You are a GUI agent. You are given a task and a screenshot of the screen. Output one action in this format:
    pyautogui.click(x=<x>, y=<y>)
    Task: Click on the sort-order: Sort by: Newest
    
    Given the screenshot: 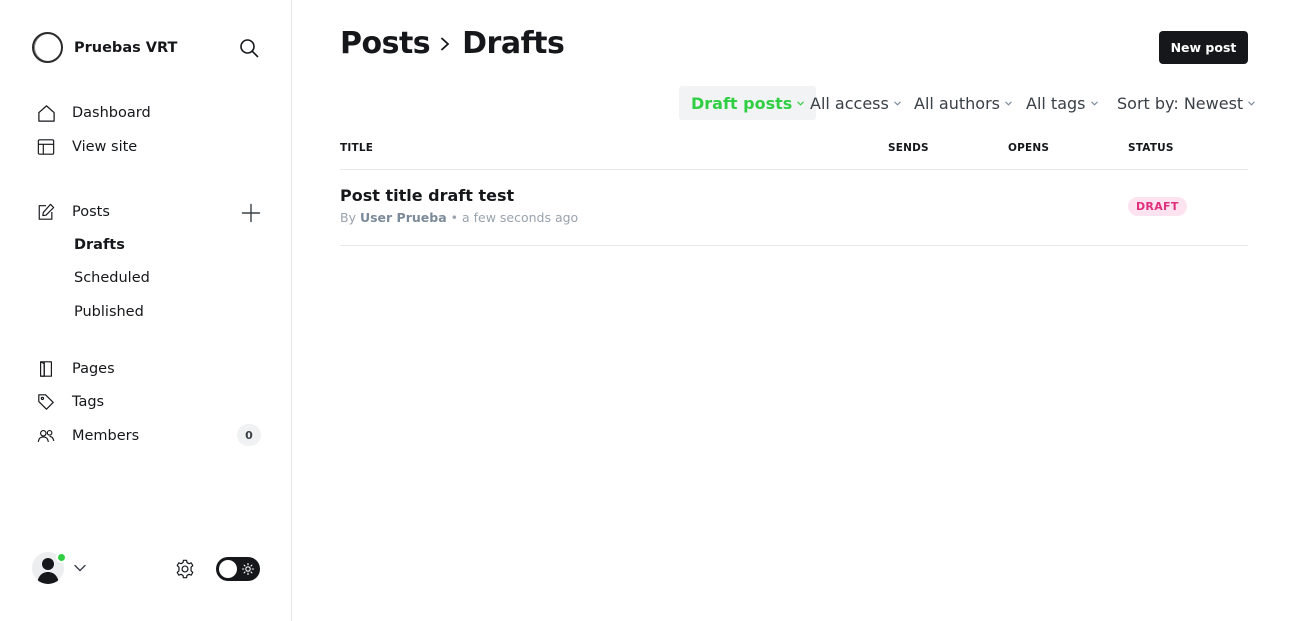 What is the action you would take?
    pyautogui.click(x=1186, y=103)
    